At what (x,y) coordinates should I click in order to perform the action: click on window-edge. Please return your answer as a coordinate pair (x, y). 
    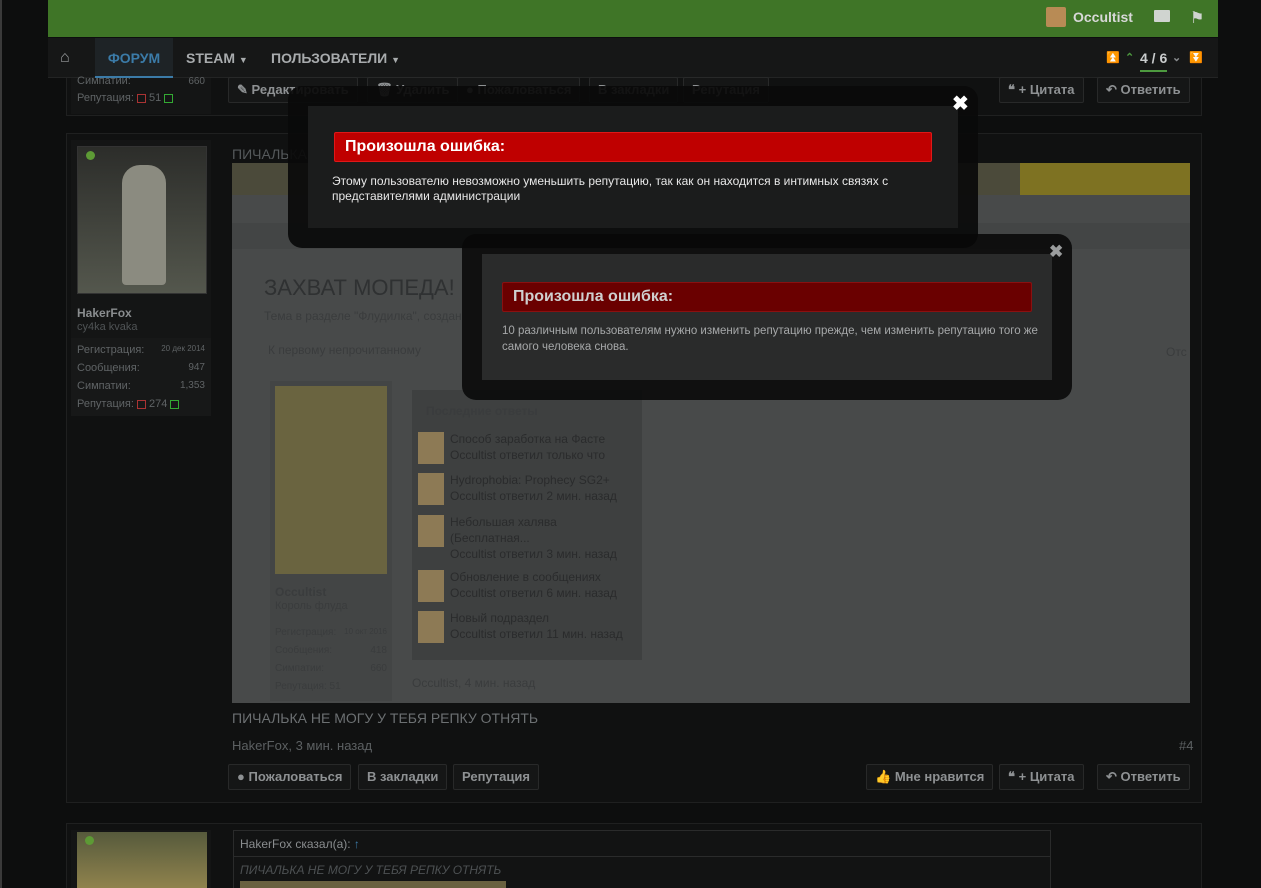
    Looking at the image, I should click on (1, 444).